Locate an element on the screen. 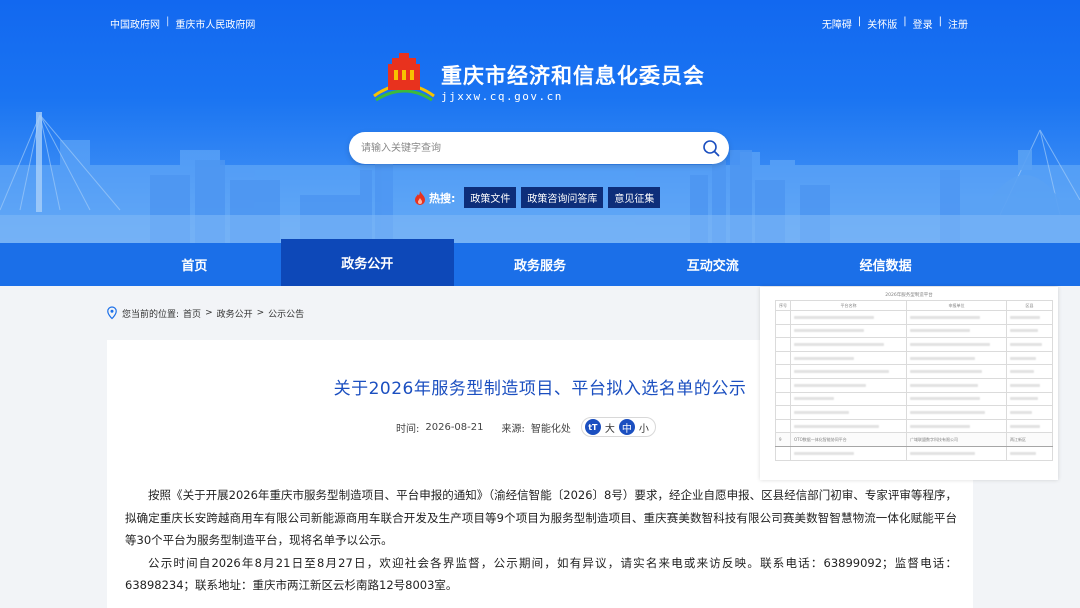  link-accessibility: 无障碍 is located at coordinates (837, 23).